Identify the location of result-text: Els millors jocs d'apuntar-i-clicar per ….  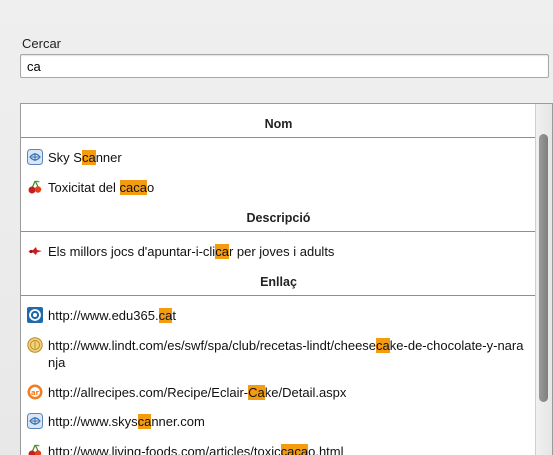
(191, 251).